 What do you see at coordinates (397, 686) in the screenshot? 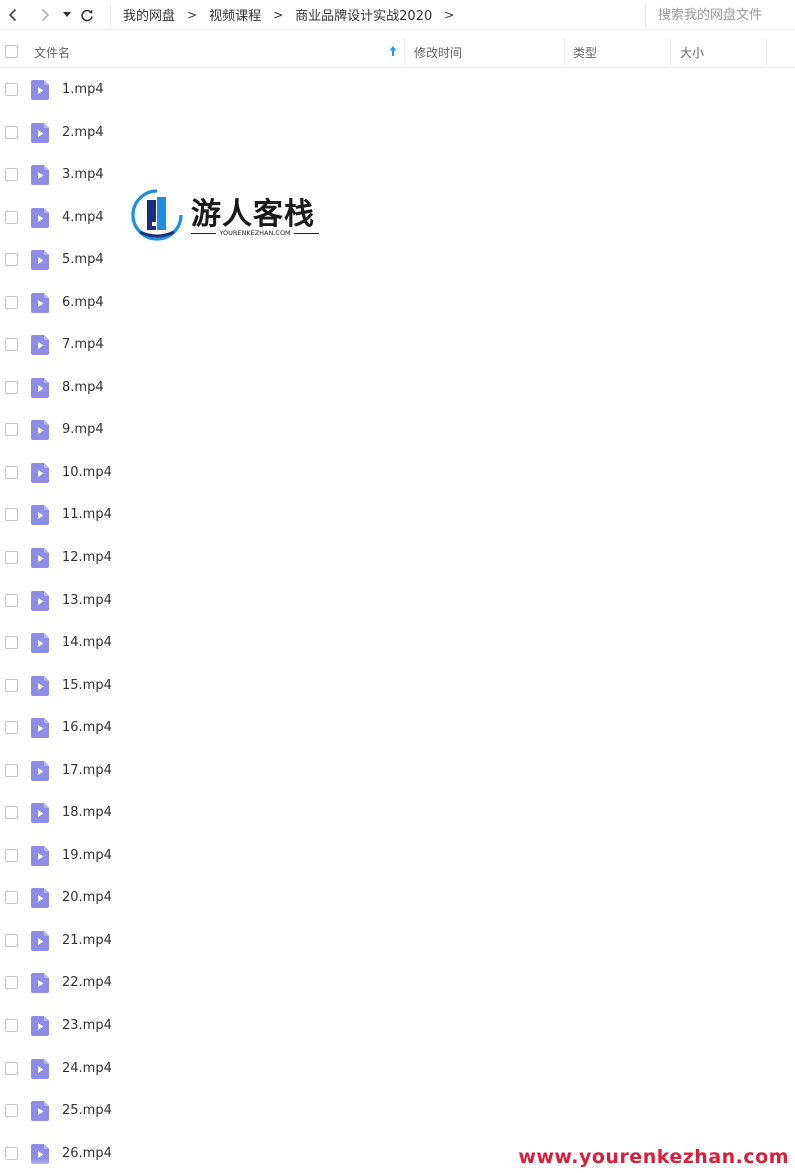
I see `file-row: 15.mp4` at bounding box center [397, 686].